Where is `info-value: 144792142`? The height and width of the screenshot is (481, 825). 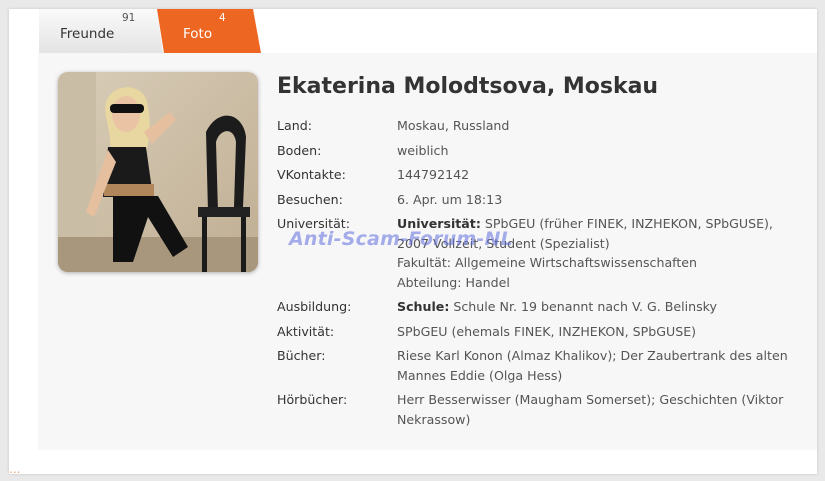
info-value: 144792142 is located at coordinates (433, 174).